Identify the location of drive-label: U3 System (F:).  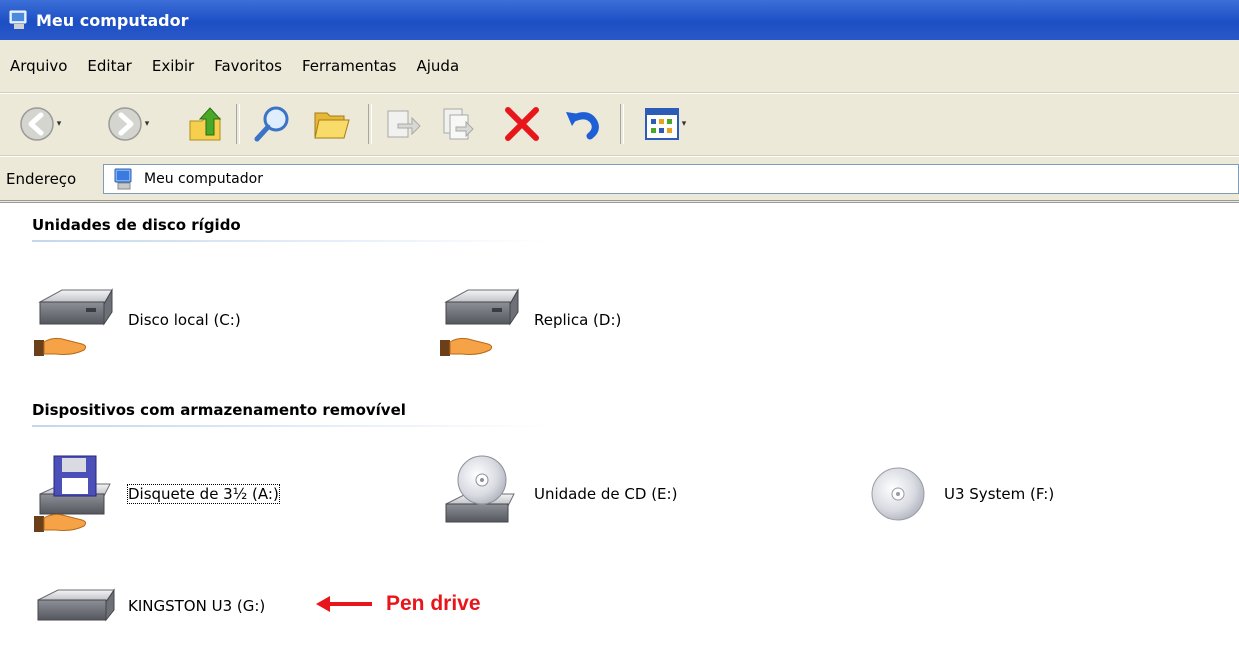
(999, 494).